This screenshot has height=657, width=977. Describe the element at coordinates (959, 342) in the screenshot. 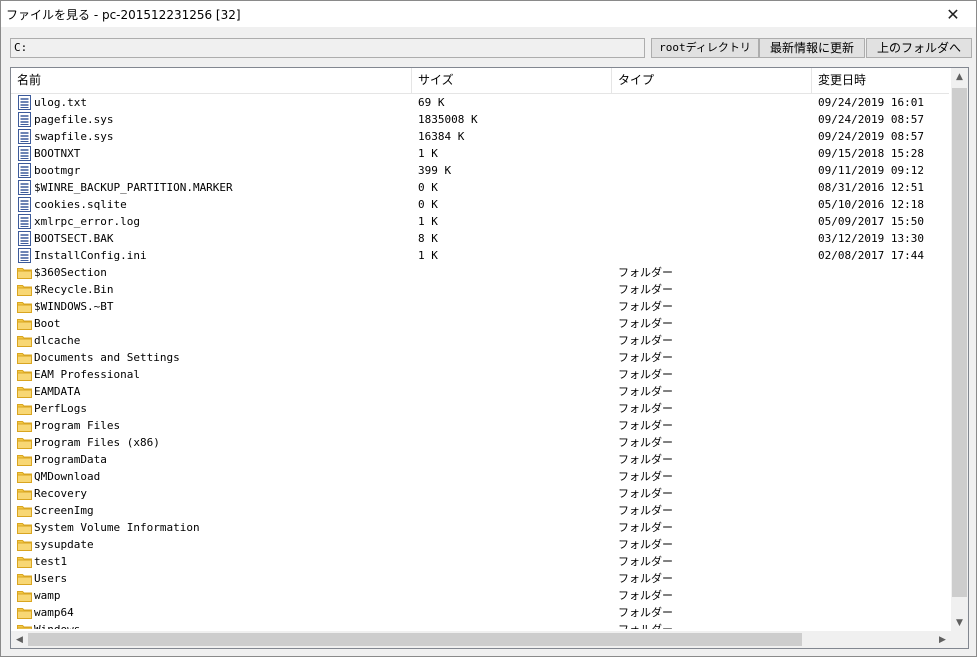

I see `vertical-scroll-thumb` at that location.